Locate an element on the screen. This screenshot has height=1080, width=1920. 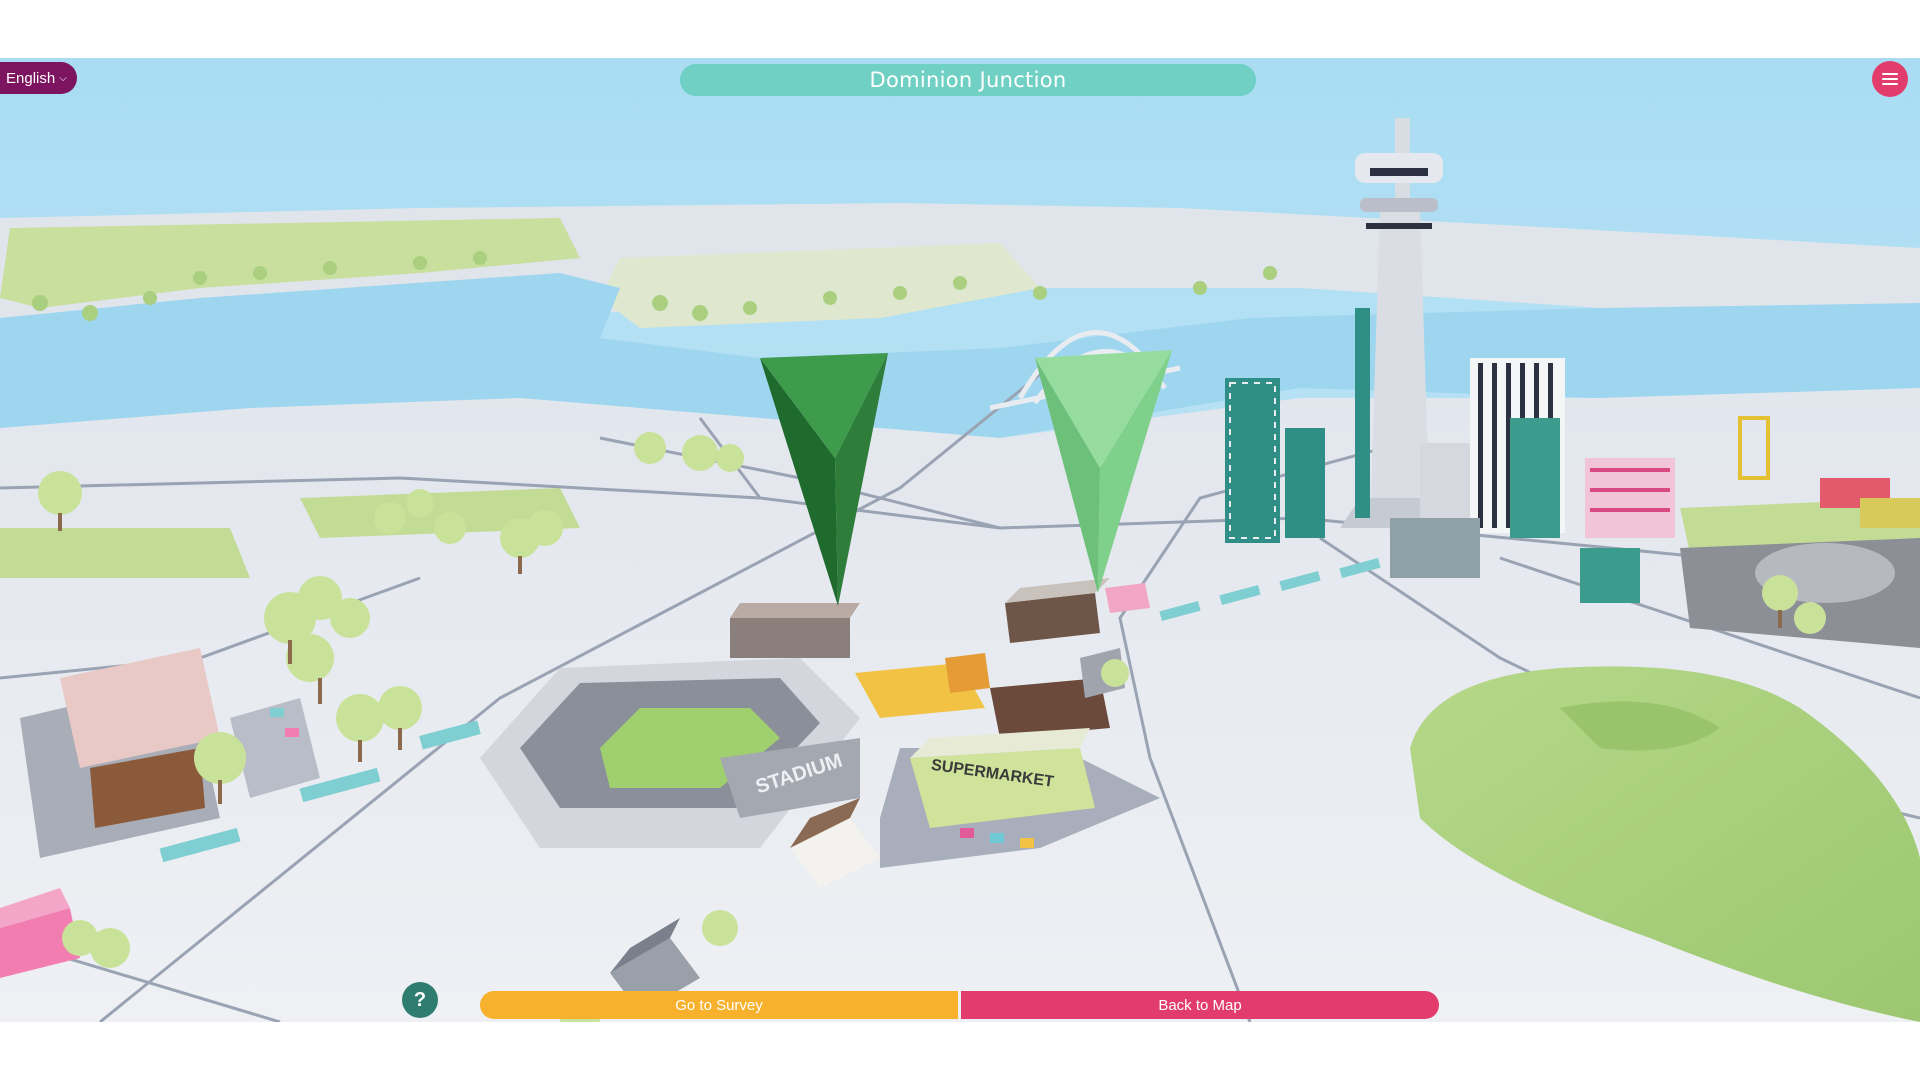
grass-patch-left is located at coordinates (125, 553).